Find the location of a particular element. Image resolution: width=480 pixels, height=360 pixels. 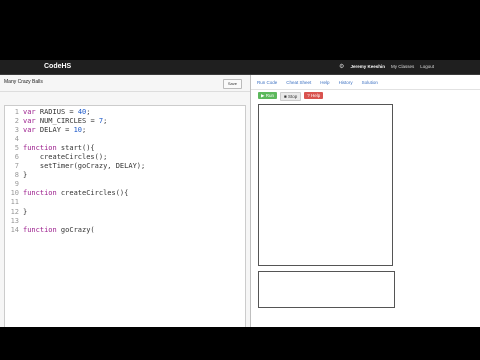

brand-logo: CodeHS is located at coordinates (57, 67).